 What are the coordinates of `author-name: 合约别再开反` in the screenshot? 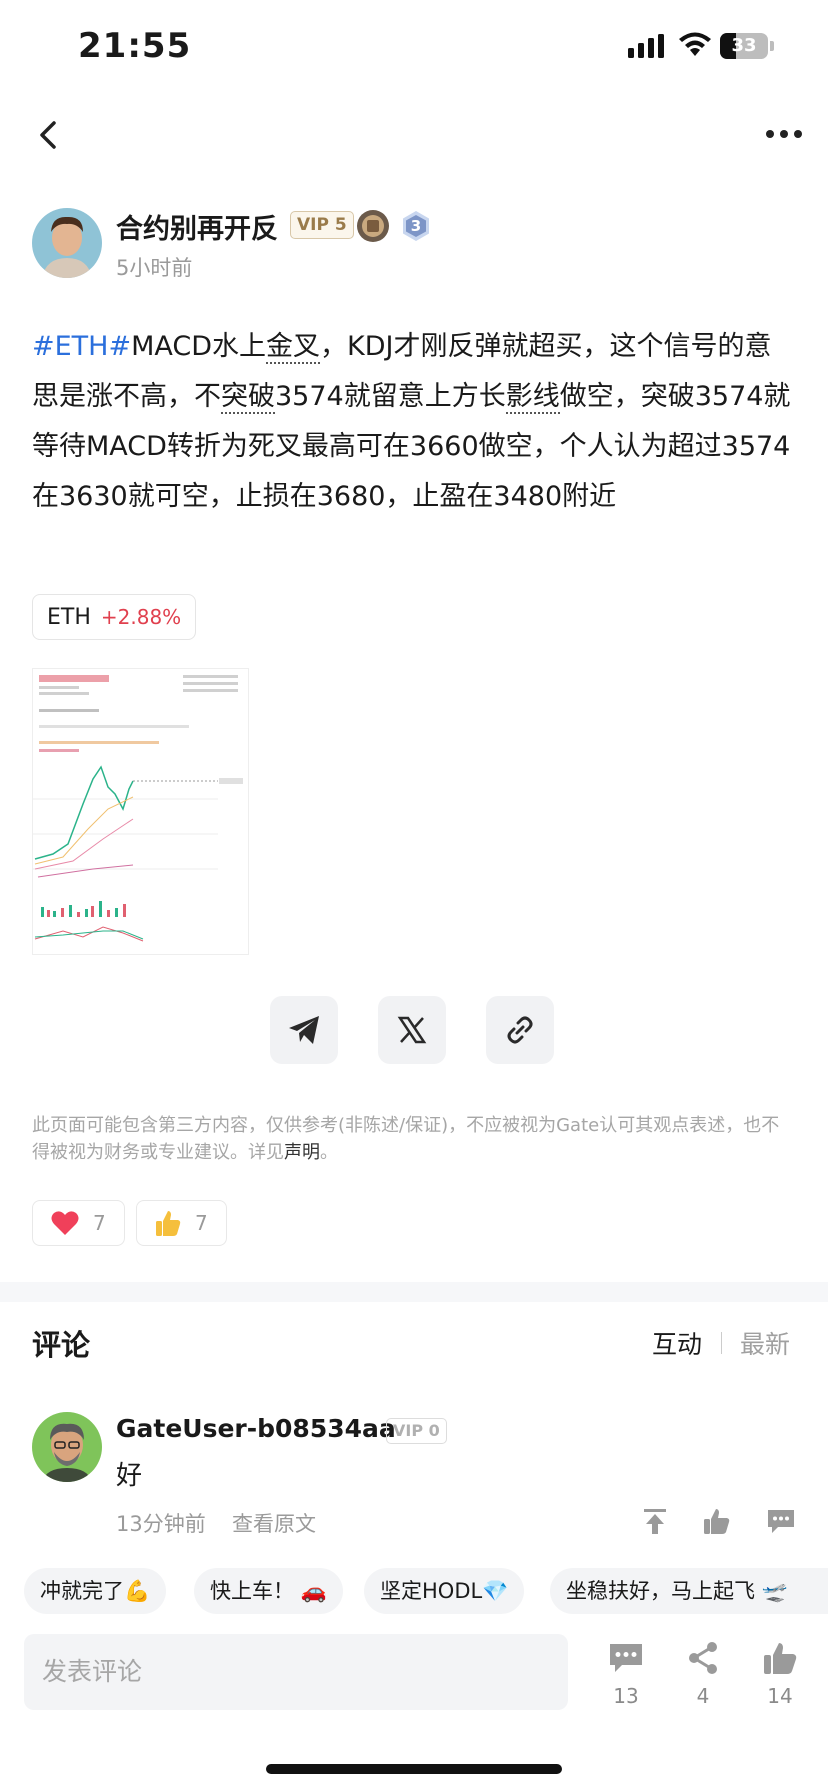 It's located at (197, 226).